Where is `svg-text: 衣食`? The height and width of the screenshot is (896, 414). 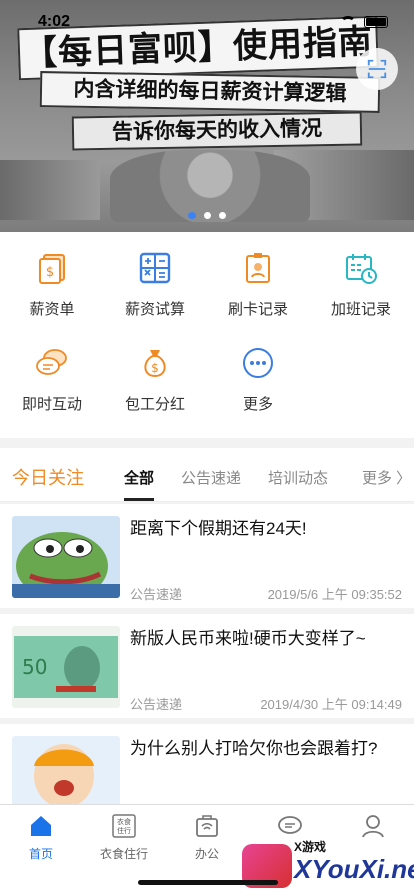 svg-text: 衣食 is located at coordinates (124, 821).